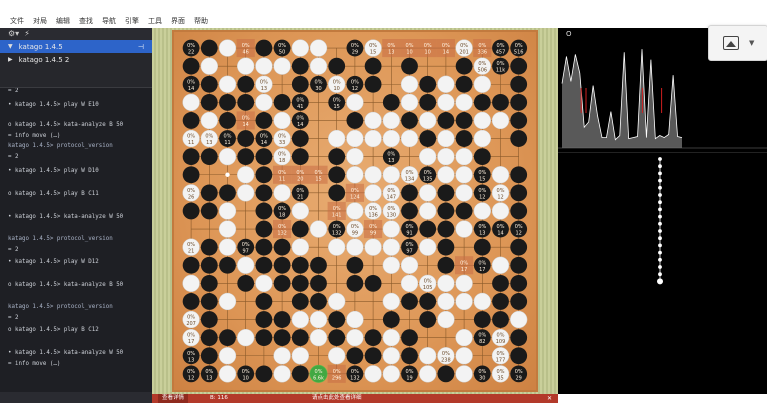  I want to click on menu-item-0: 文件, so click(17, 21).